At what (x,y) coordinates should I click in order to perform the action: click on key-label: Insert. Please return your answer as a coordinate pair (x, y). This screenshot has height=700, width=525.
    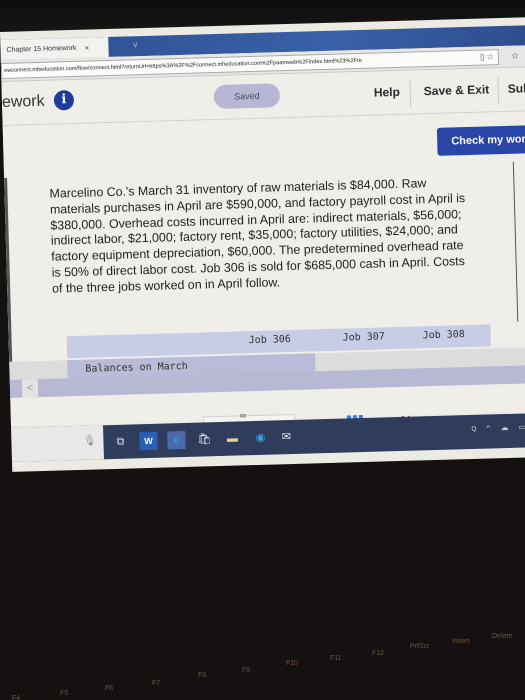
    Looking at the image, I should click on (461, 641).